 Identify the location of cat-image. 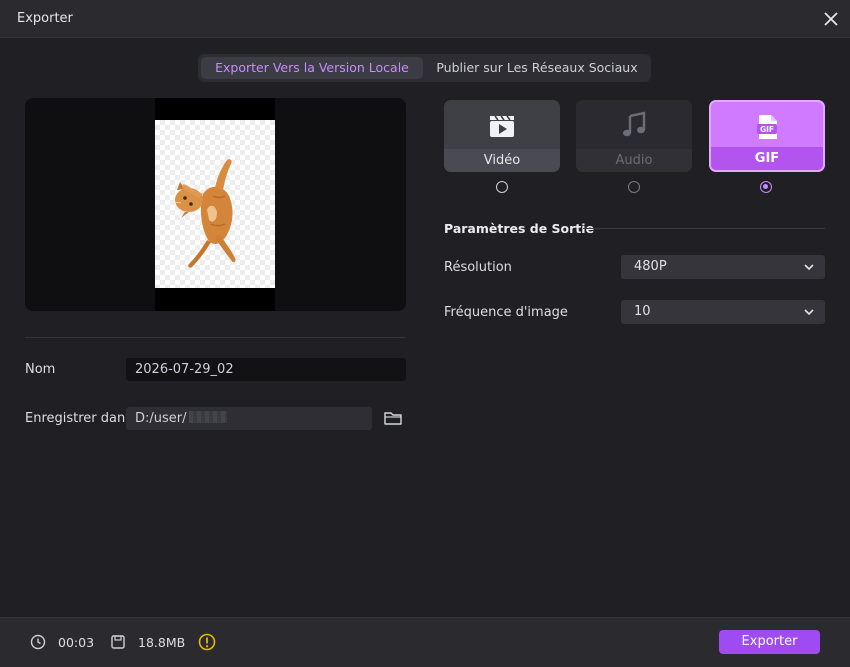
(205, 213).